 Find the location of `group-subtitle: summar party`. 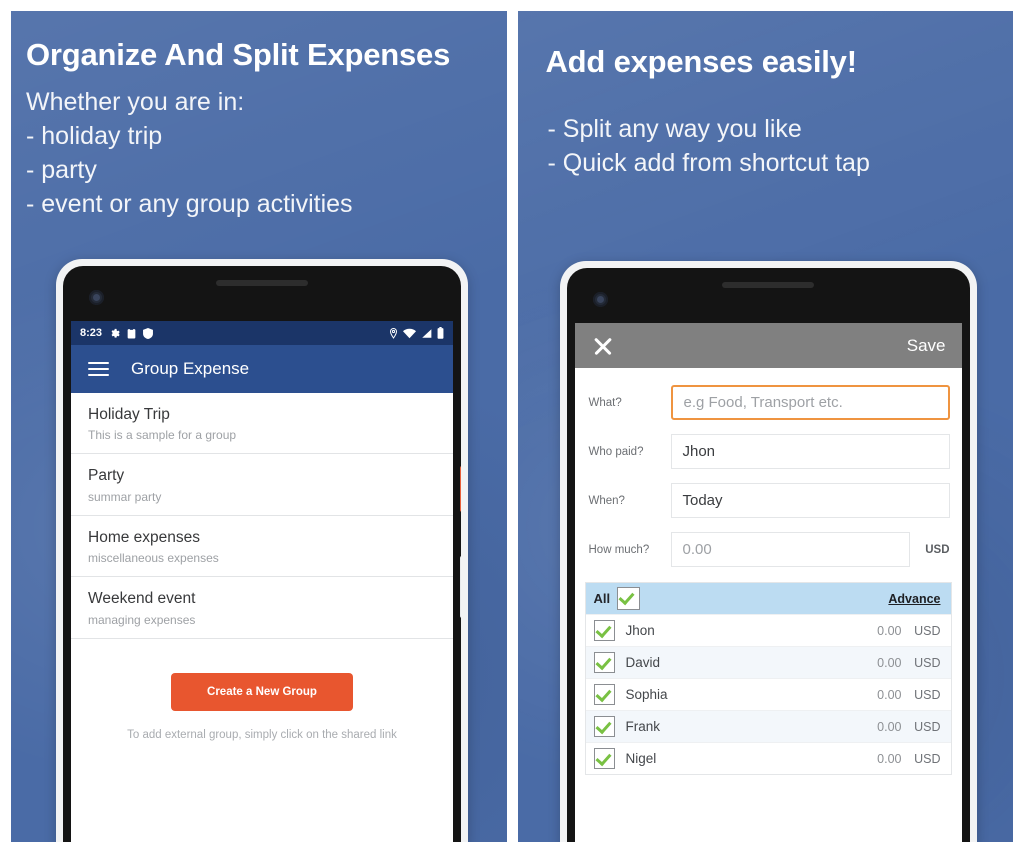

group-subtitle: summar party is located at coordinates (125, 496).